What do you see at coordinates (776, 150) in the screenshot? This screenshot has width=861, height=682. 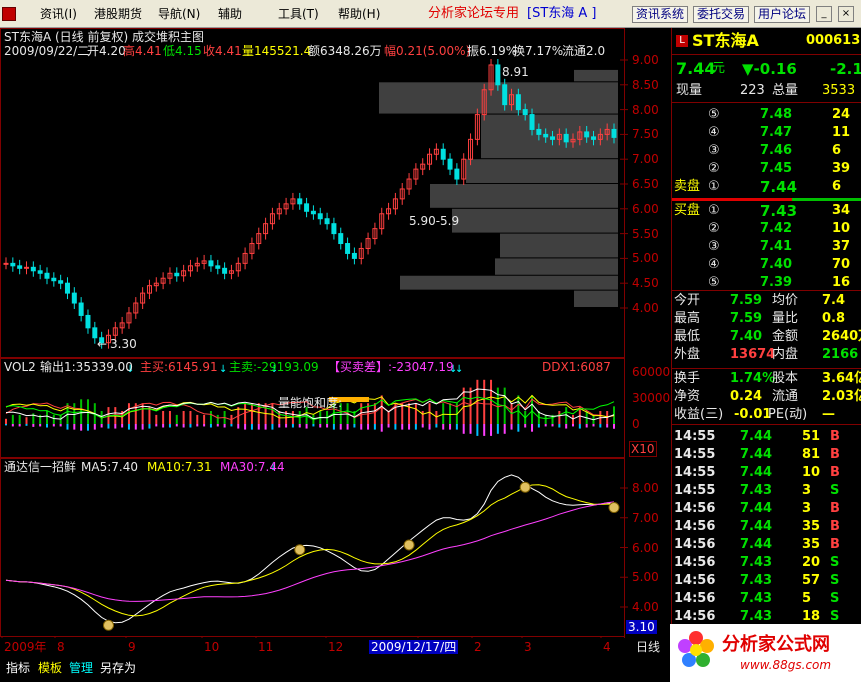 I see `ask-price: 7.46` at bounding box center [776, 150].